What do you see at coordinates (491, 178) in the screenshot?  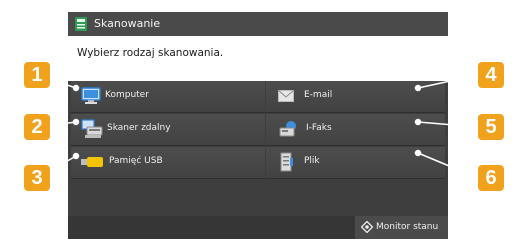 I see `callout-badge-6: 6` at bounding box center [491, 178].